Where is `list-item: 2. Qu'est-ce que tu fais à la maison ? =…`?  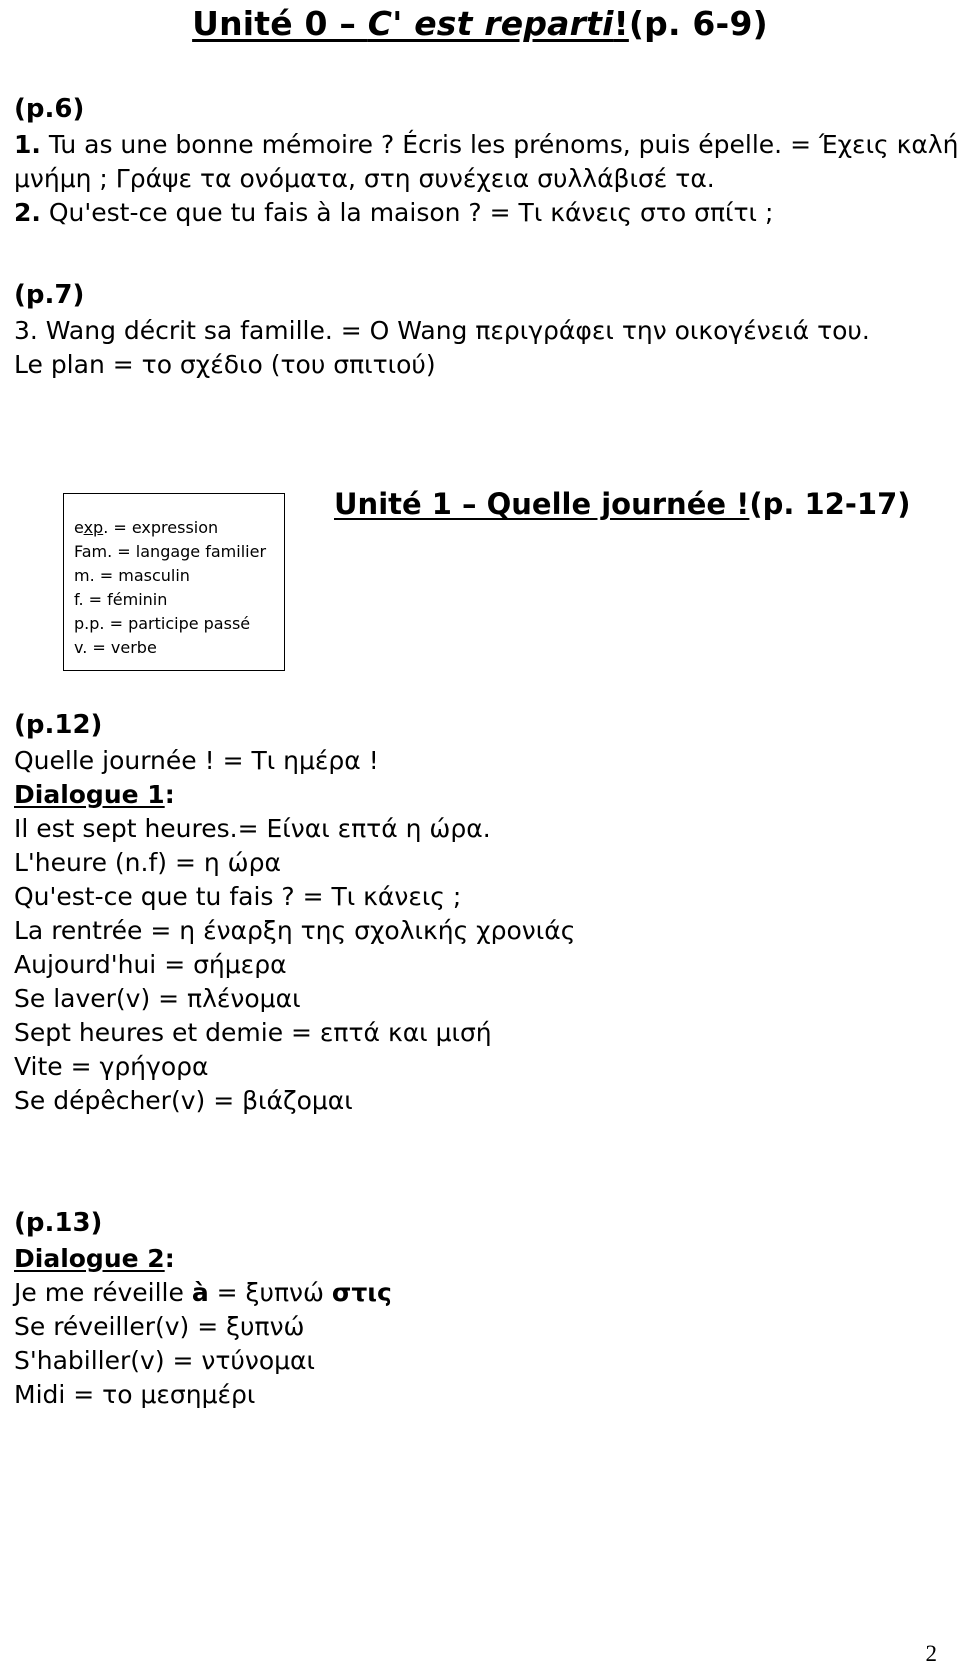 list-item: 2. Qu'est-ce que tu fais à la maison ? =… is located at coordinates (480, 213).